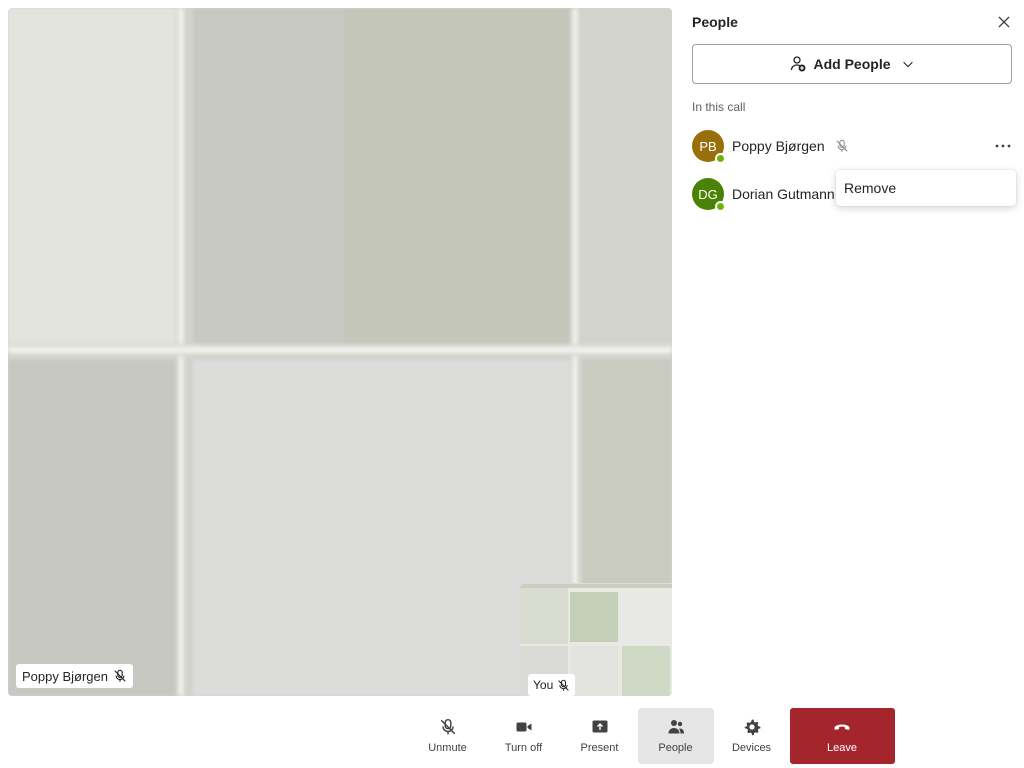 The height and width of the screenshot is (768, 1024). I want to click on self-view-label: You, so click(552, 685).